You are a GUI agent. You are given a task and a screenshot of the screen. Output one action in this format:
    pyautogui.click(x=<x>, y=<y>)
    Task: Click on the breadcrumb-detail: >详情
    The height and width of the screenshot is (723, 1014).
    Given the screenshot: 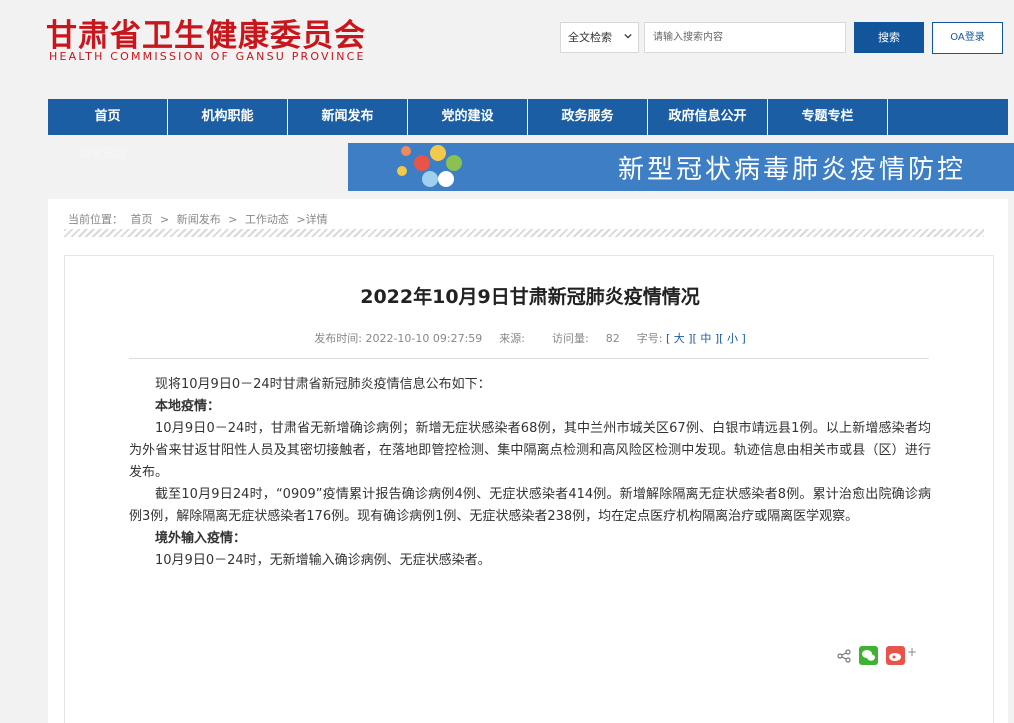 What is the action you would take?
    pyautogui.click(x=312, y=219)
    